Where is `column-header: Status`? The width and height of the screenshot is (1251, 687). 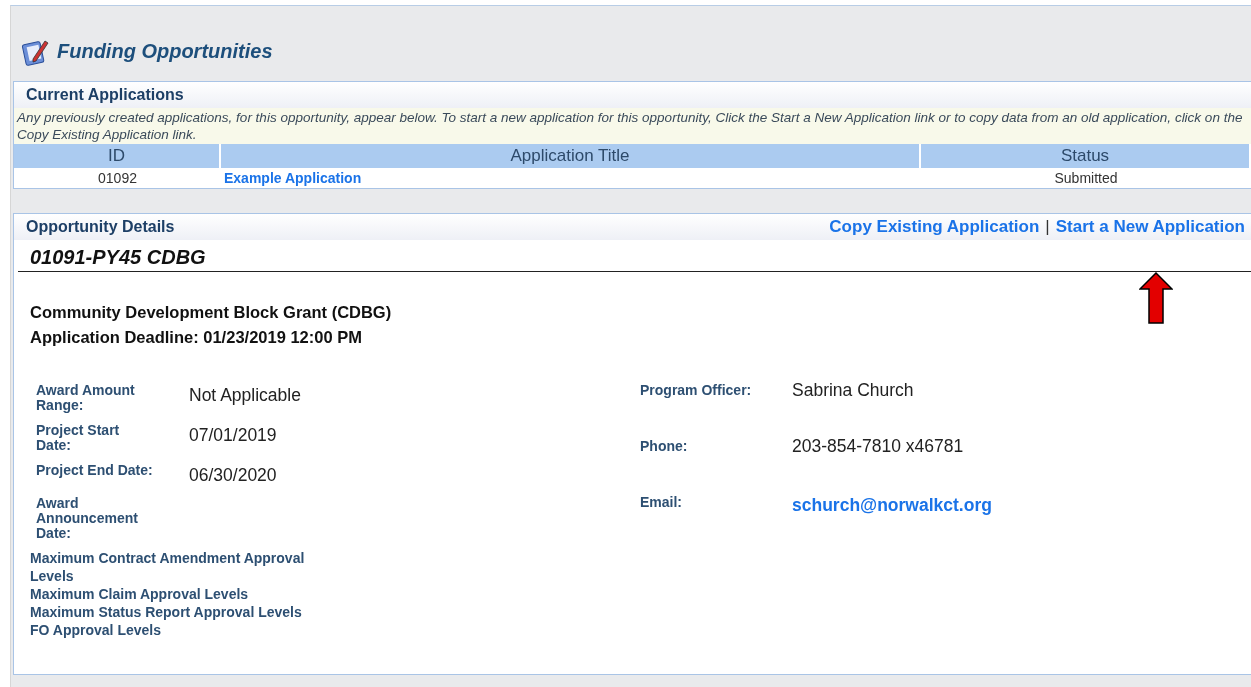 column-header: Status is located at coordinates (1086, 156).